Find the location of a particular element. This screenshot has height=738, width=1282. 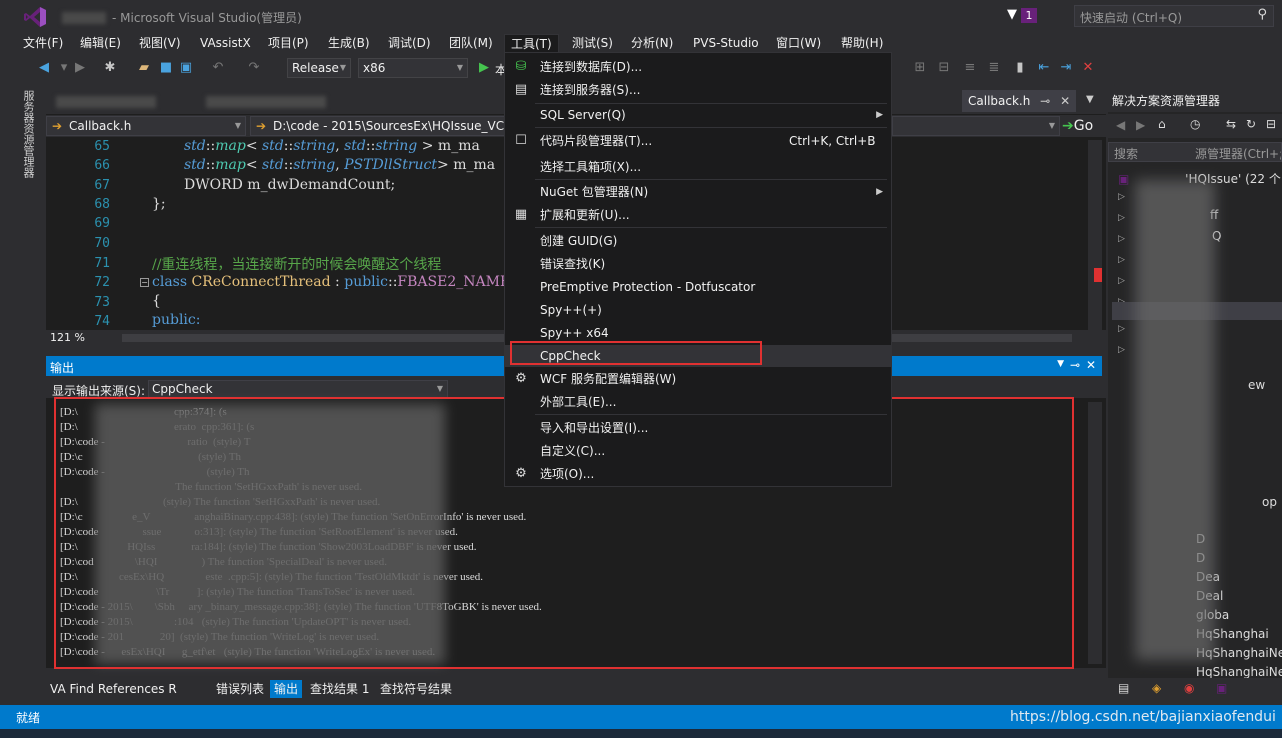

history-icon: ◷ is located at coordinates (1195, 124).